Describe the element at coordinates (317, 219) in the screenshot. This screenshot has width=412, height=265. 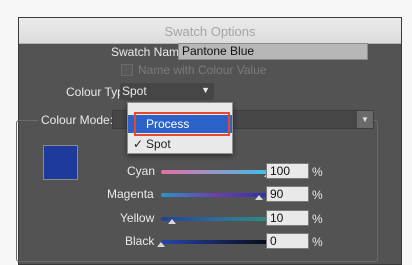
I see `yellow-unit: %` at that location.